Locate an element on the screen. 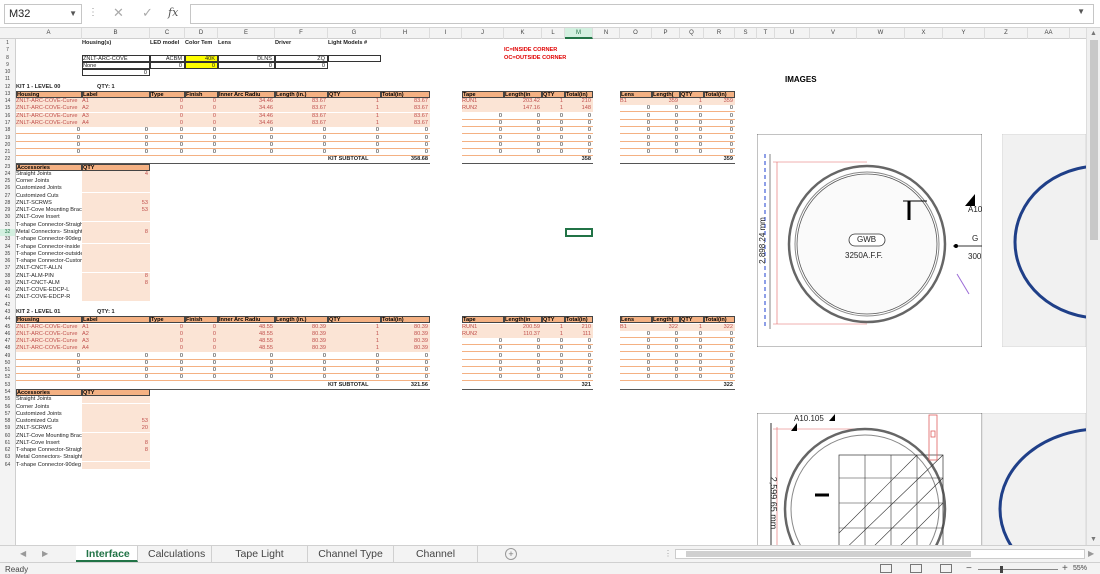  table-row-cell: ZNLT-ARC-COVE-Curve is located at coordinates (49, 327).